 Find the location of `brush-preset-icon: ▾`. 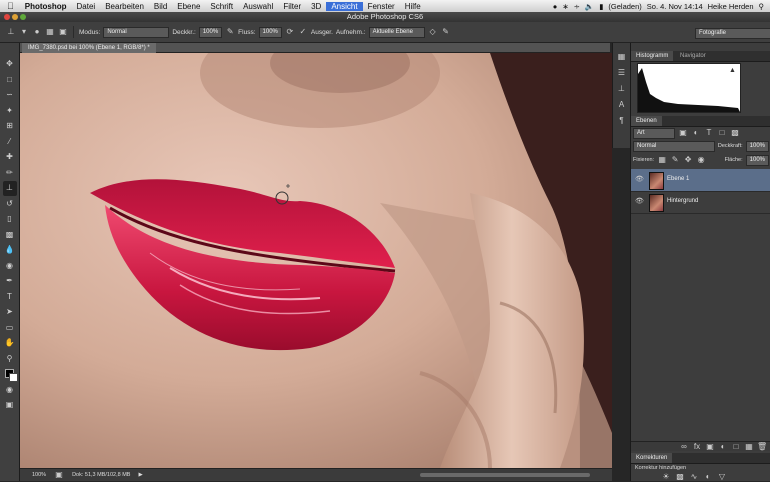

brush-preset-icon: ▾ is located at coordinates (24, 32).